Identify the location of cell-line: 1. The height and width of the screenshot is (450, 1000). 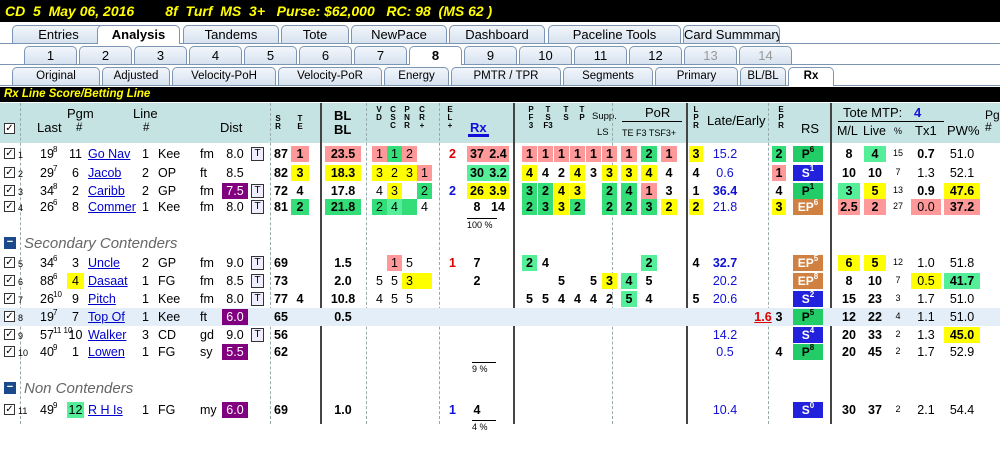
(145, 207).